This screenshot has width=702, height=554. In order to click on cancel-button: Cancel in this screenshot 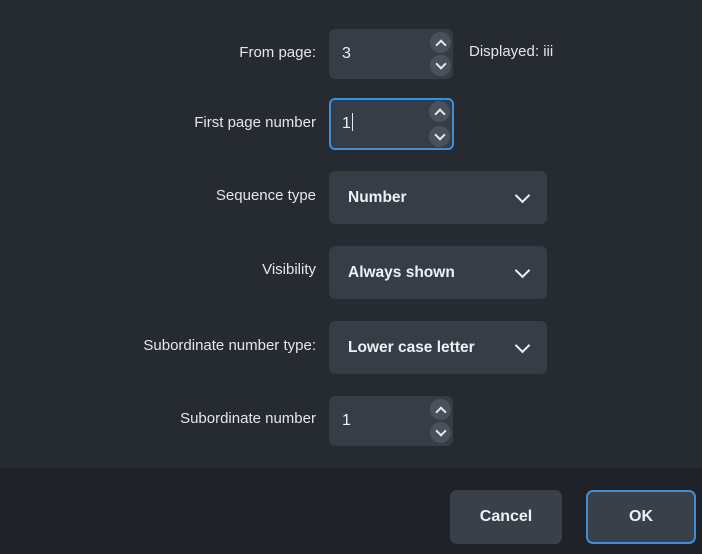, I will do `click(506, 517)`.